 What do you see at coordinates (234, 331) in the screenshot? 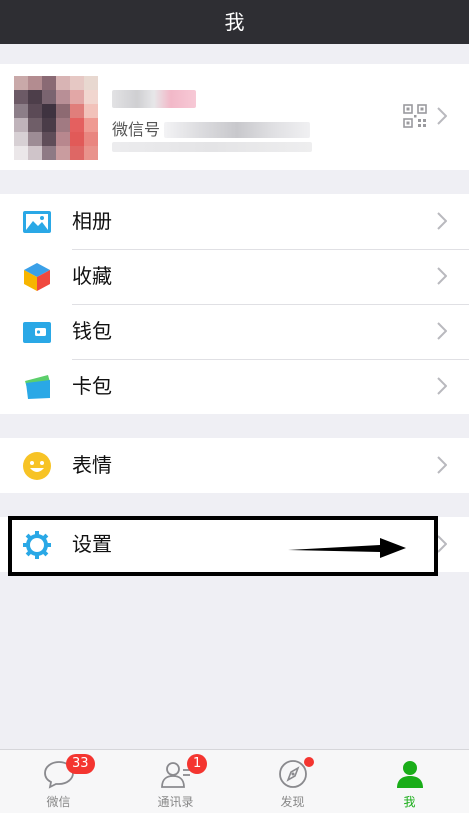
I see `menu-item-wallet: 钱包` at bounding box center [234, 331].